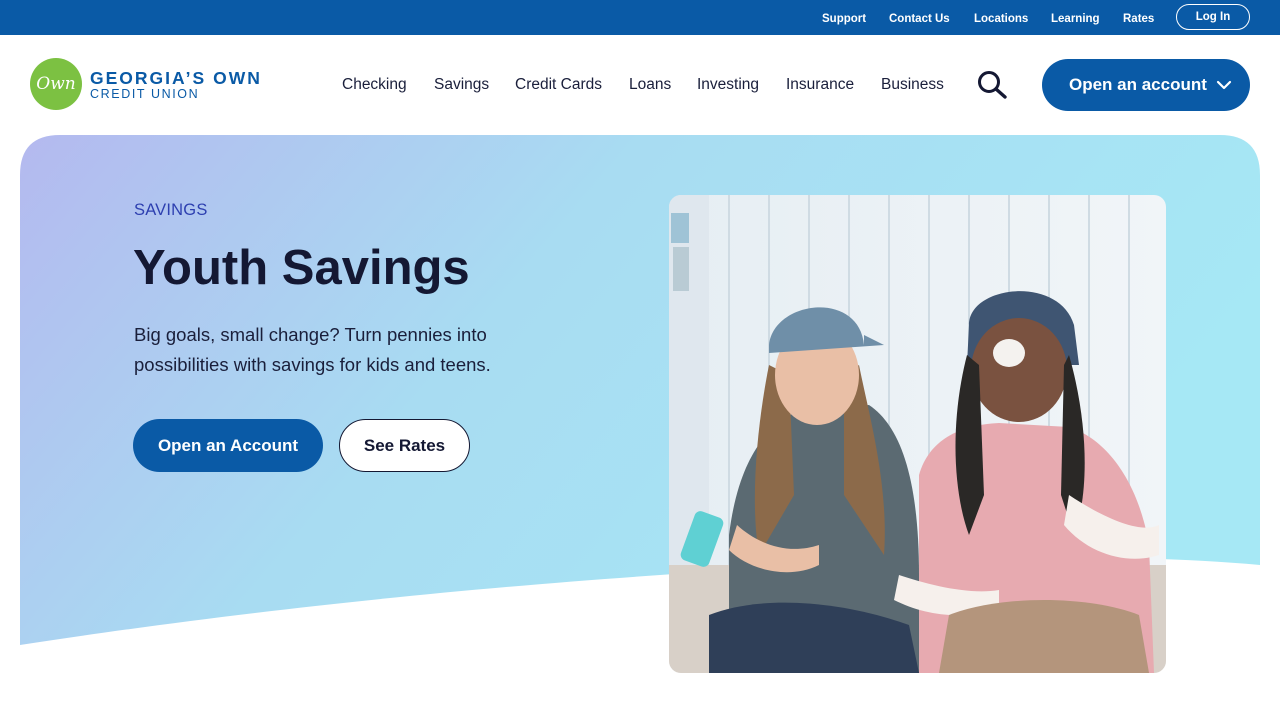  What do you see at coordinates (404, 445) in the screenshot?
I see `see-rates-button: See Rates` at bounding box center [404, 445].